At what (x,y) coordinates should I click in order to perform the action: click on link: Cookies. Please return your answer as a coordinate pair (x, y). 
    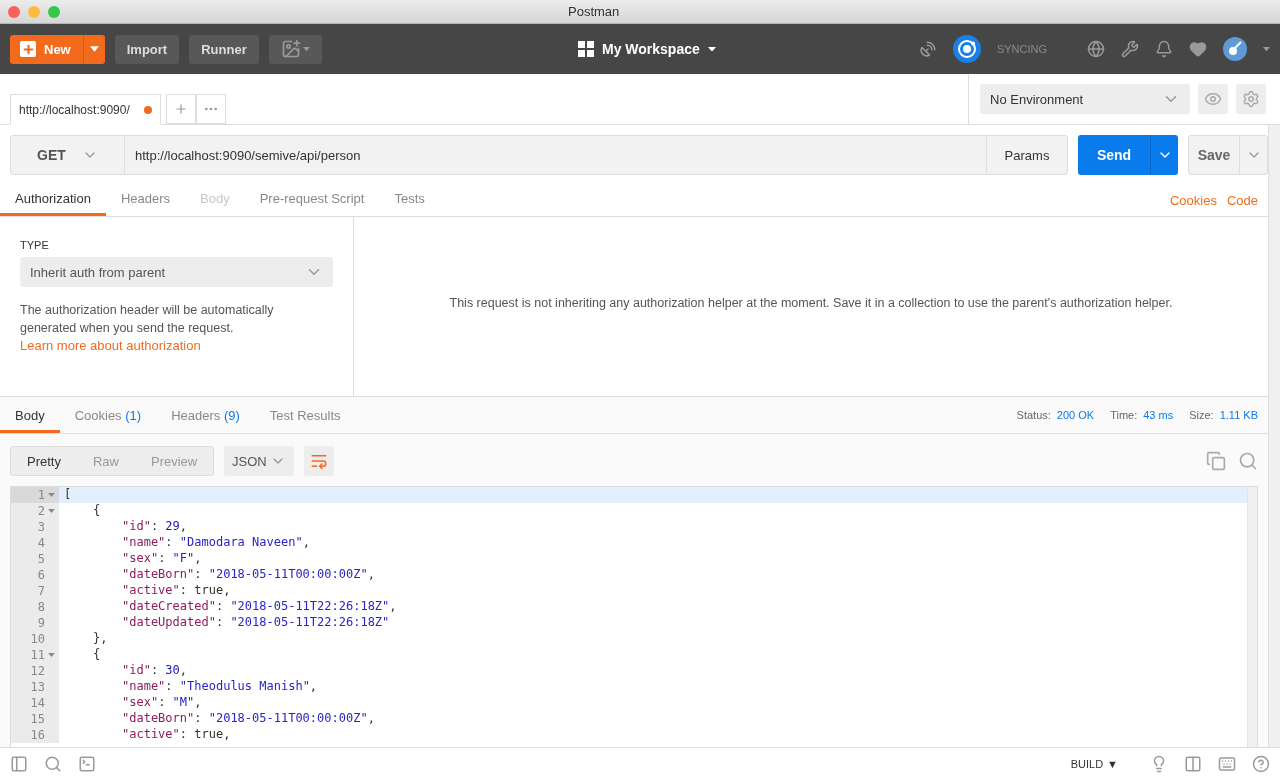
    Looking at the image, I should click on (1193, 200).